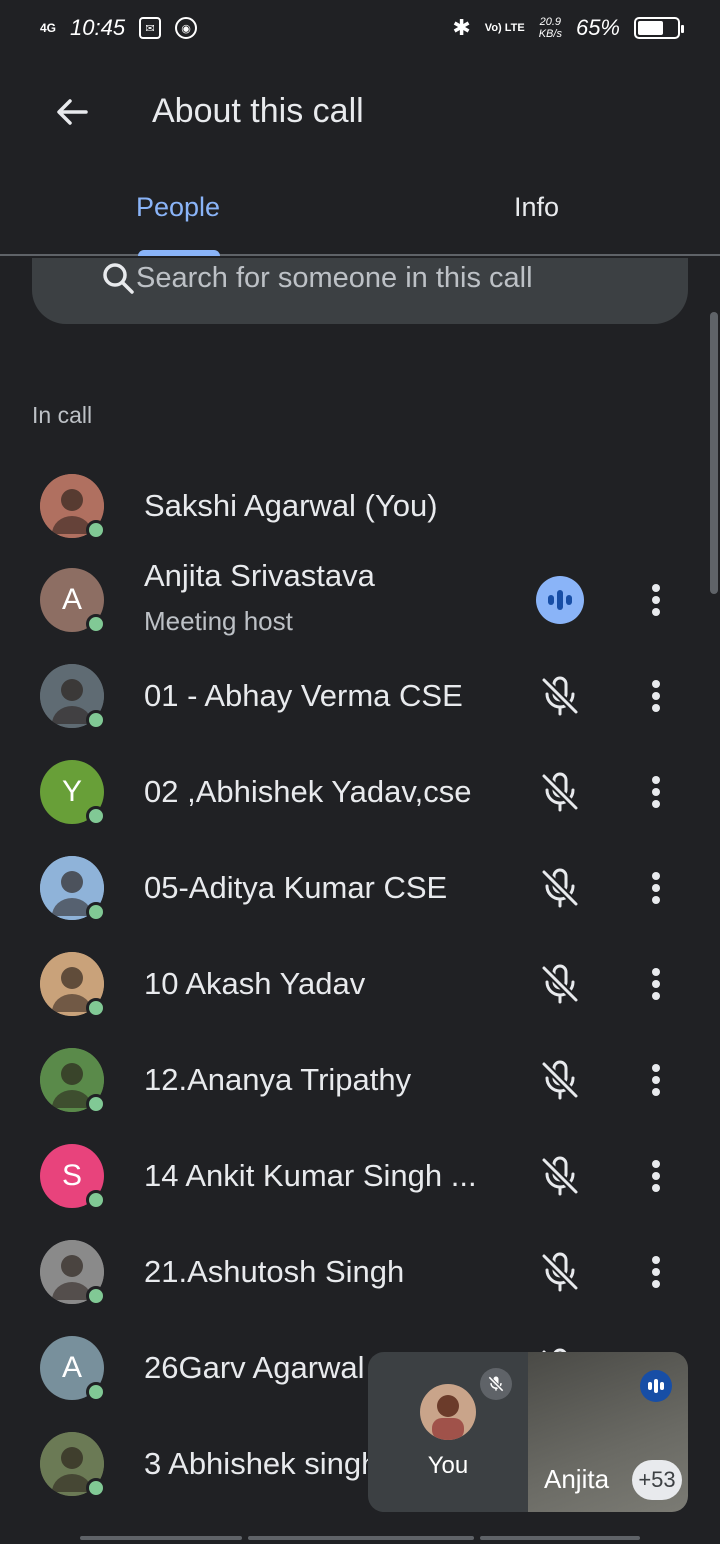 The width and height of the screenshot is (720, 1544). I want to click on participant-row: 12.Ananya Tripathy, so click(360, 1080).